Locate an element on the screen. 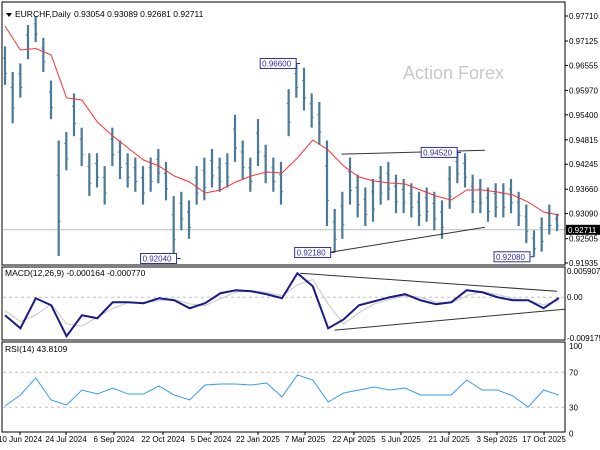 The image size is (600, 450). date-axis-label: 22 Apr 2025 is located at coordinates (354, 439).